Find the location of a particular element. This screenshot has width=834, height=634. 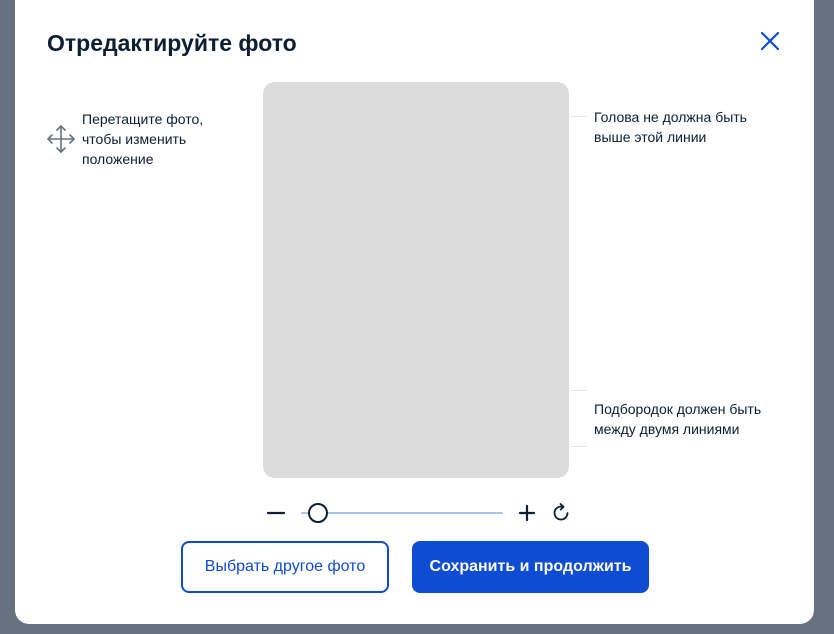

plus-icon is located at coordinates (527, 513).